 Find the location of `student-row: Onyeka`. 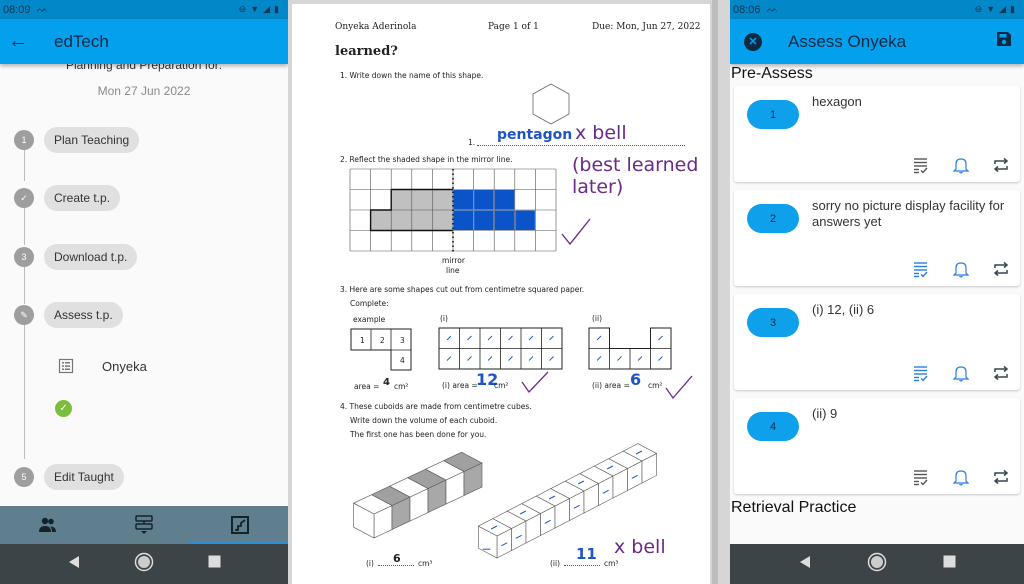

student-row: Onyeka is located at coordinates (102, 366).